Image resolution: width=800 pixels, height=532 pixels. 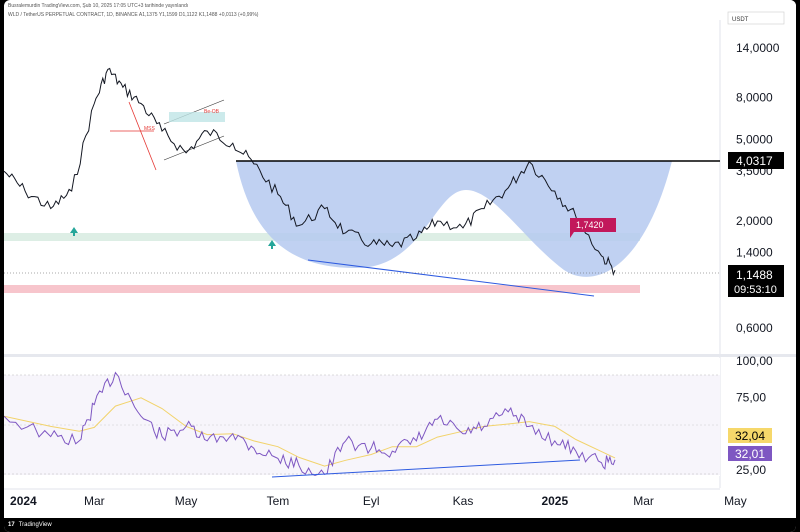 I want to click on currency-label: USDT, so click(x=740, y=20).